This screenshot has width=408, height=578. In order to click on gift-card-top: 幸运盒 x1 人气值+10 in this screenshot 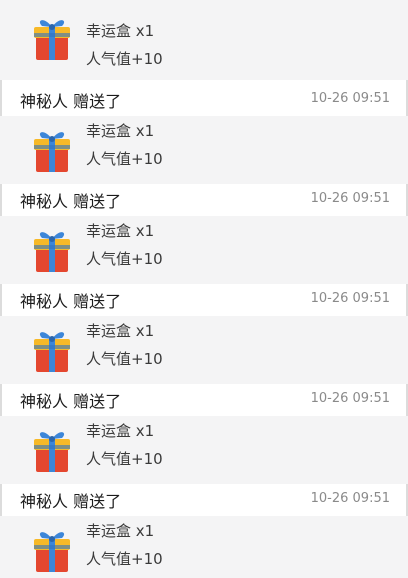, I will do `click(204, 40)`.